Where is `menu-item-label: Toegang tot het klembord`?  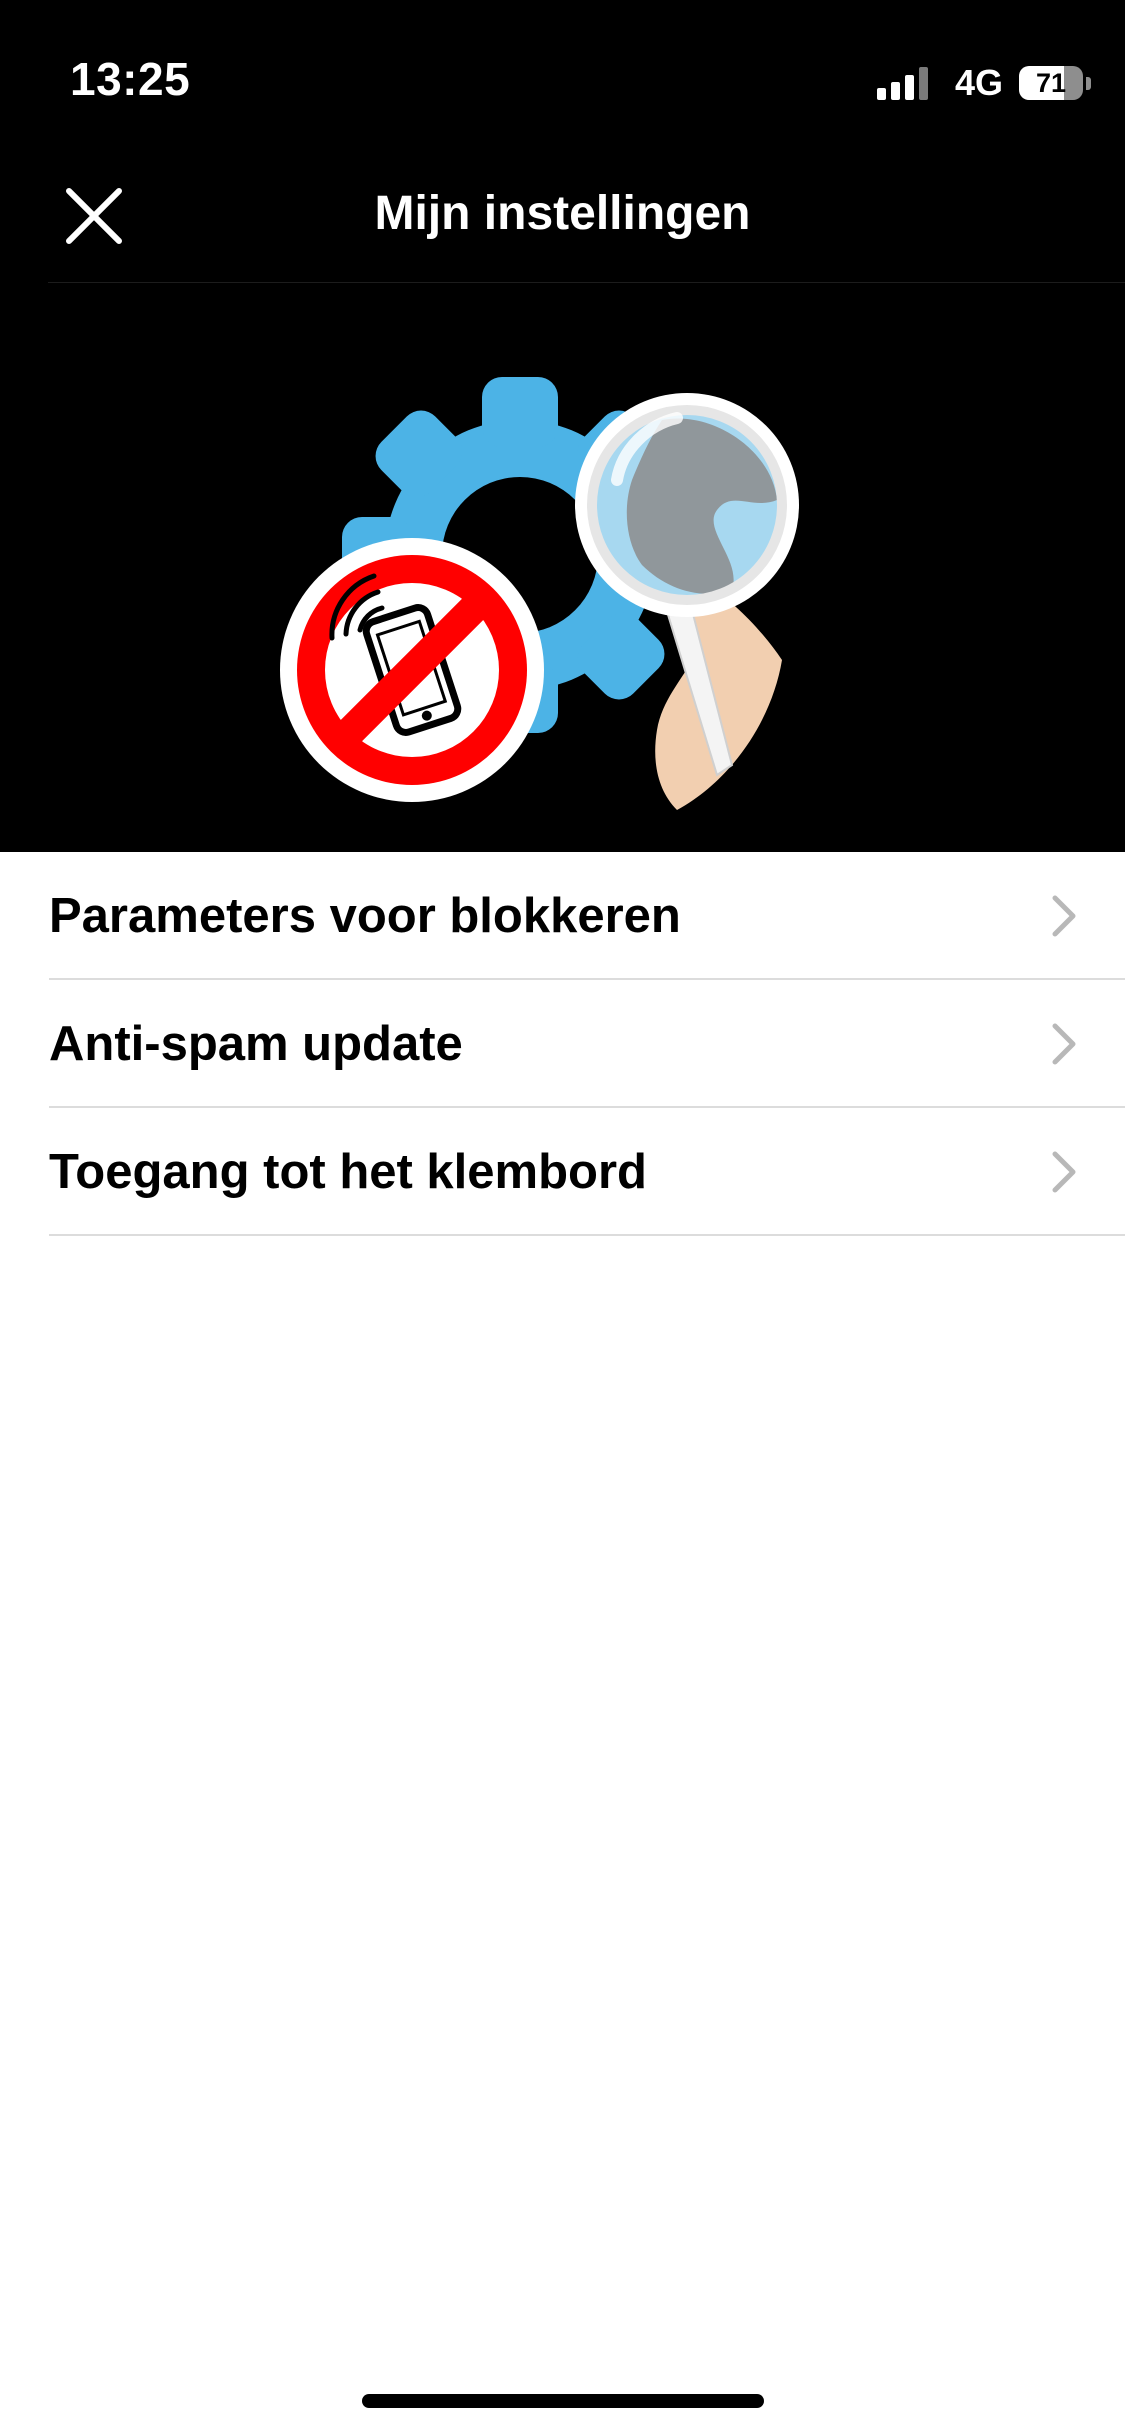 menu-item-label: Toegang tot het klembord is located at coordinates (348, 1172).